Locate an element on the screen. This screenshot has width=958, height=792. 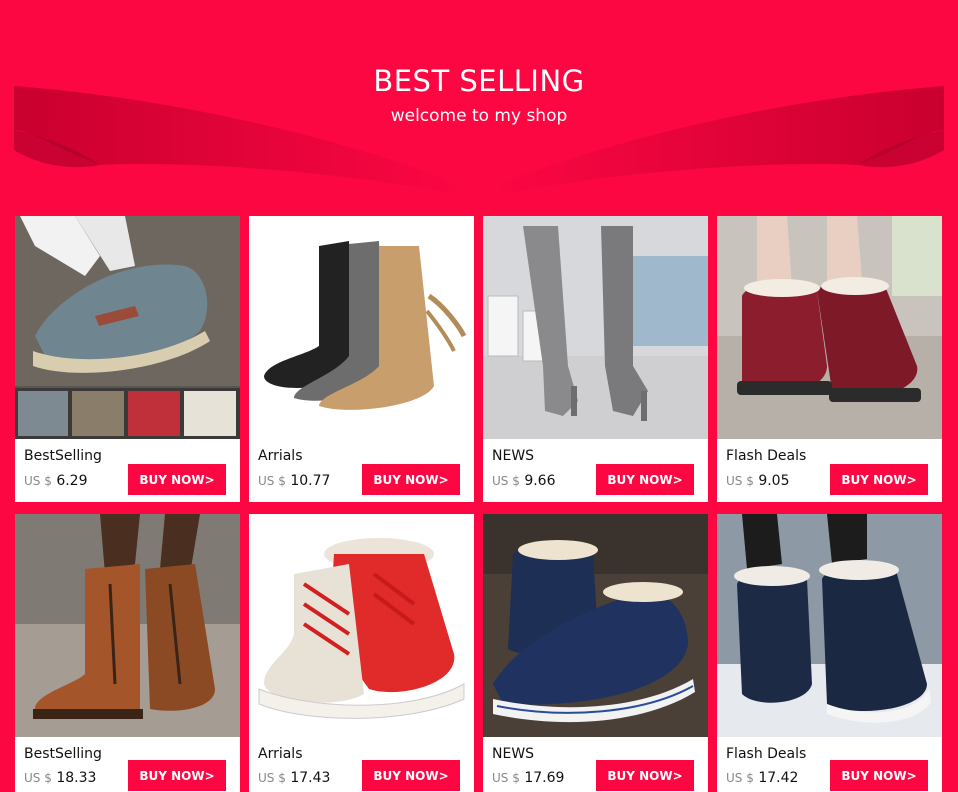
product-price: US $ 18.33 is located at coordinates (60, 778).